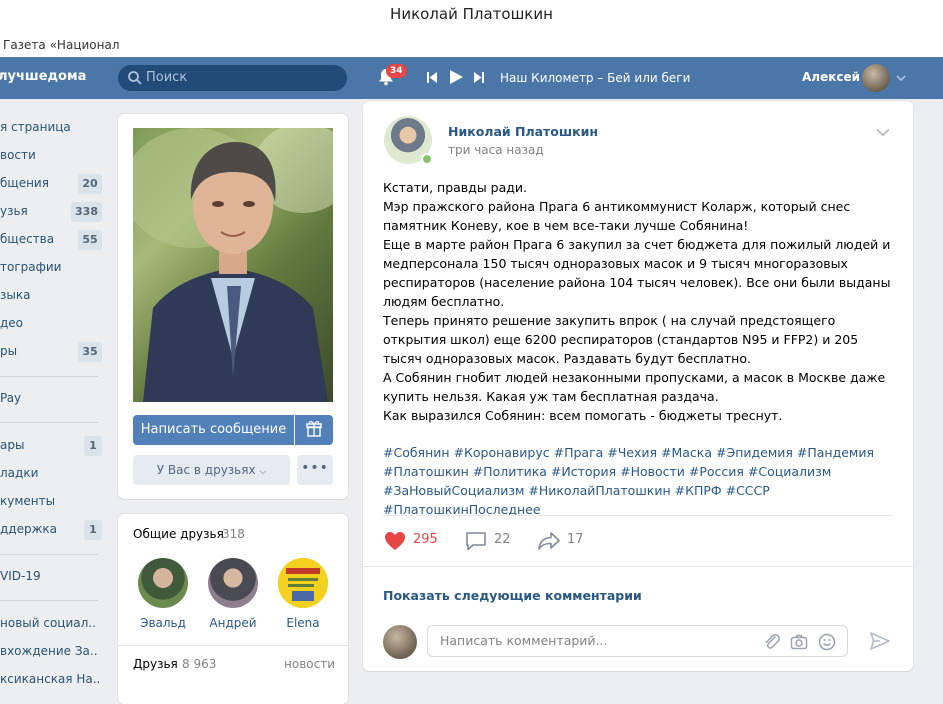 The image size is (943, 704). Describe the element at coordinates (315, 470) in the screenshot. I see `more-actions-button: •••` at that location.